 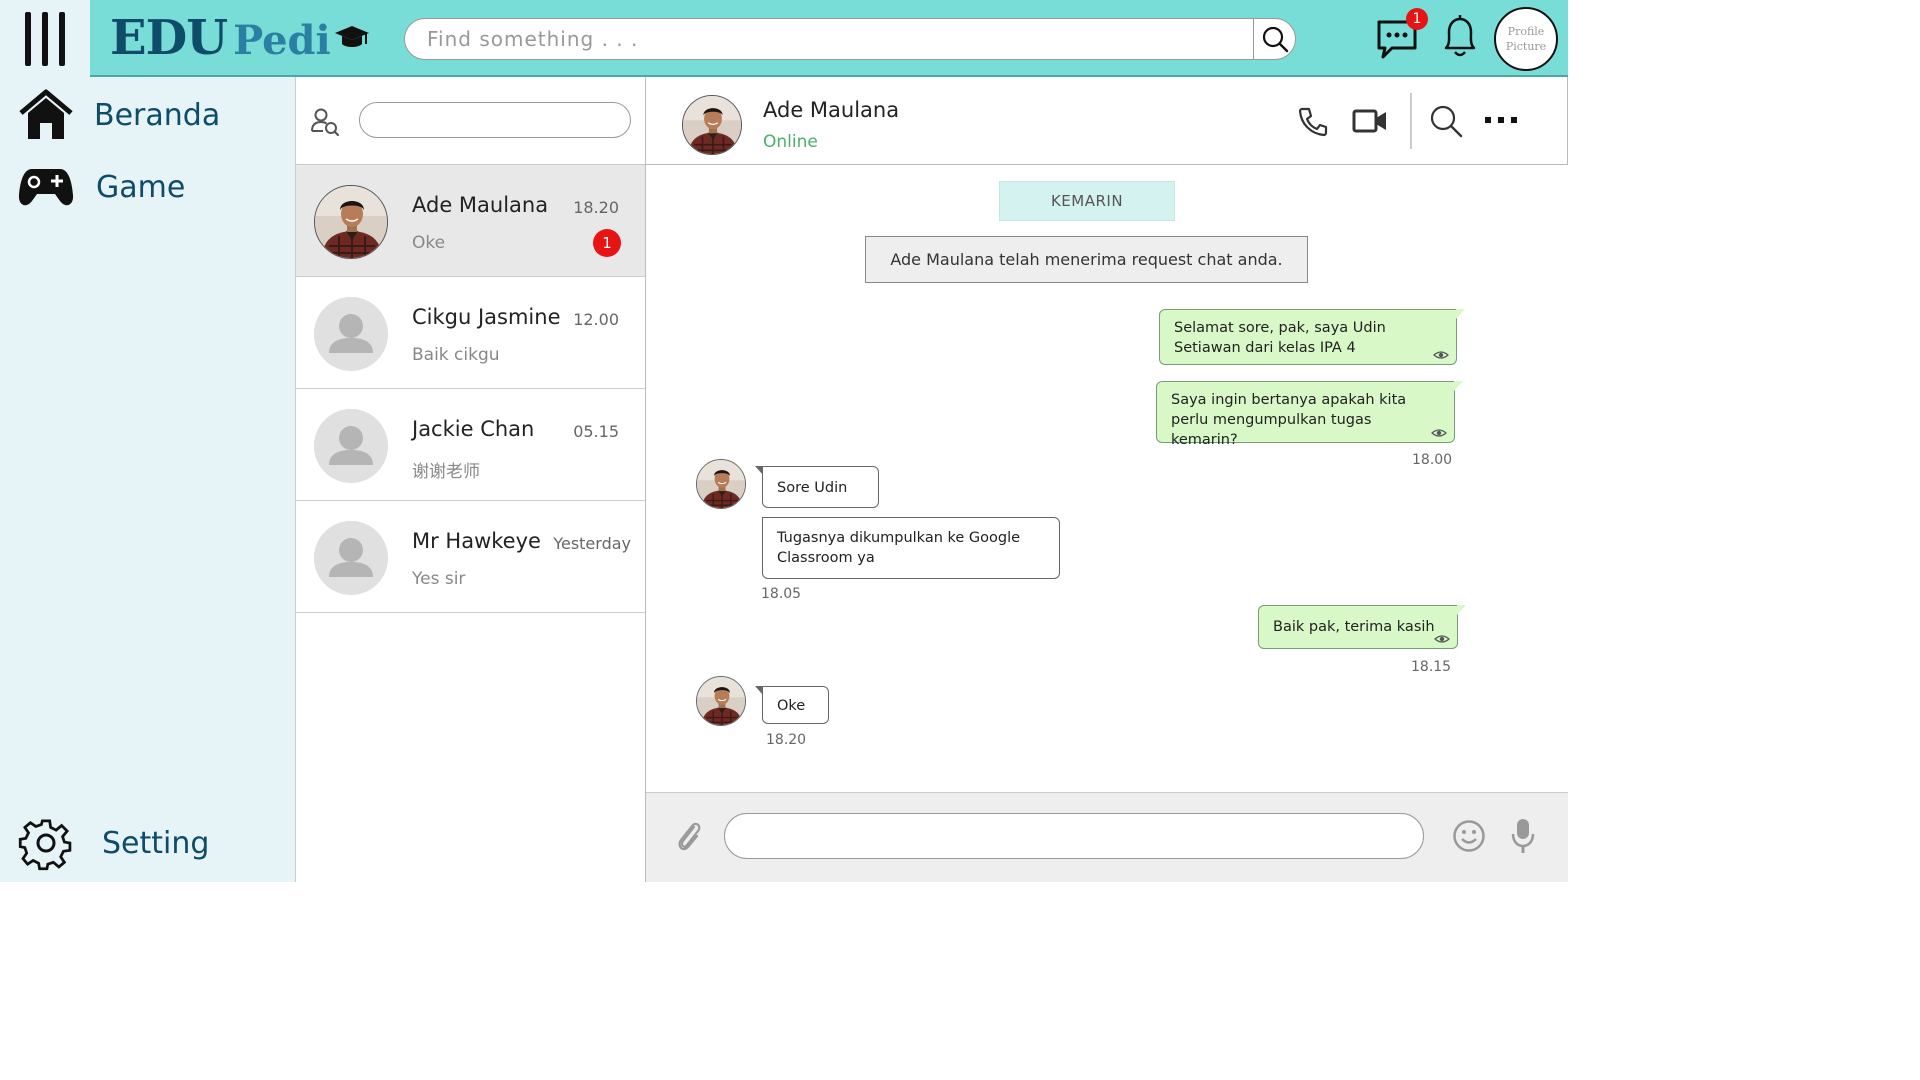 I want to click on phone-icon, so click(x=1313, y=122).